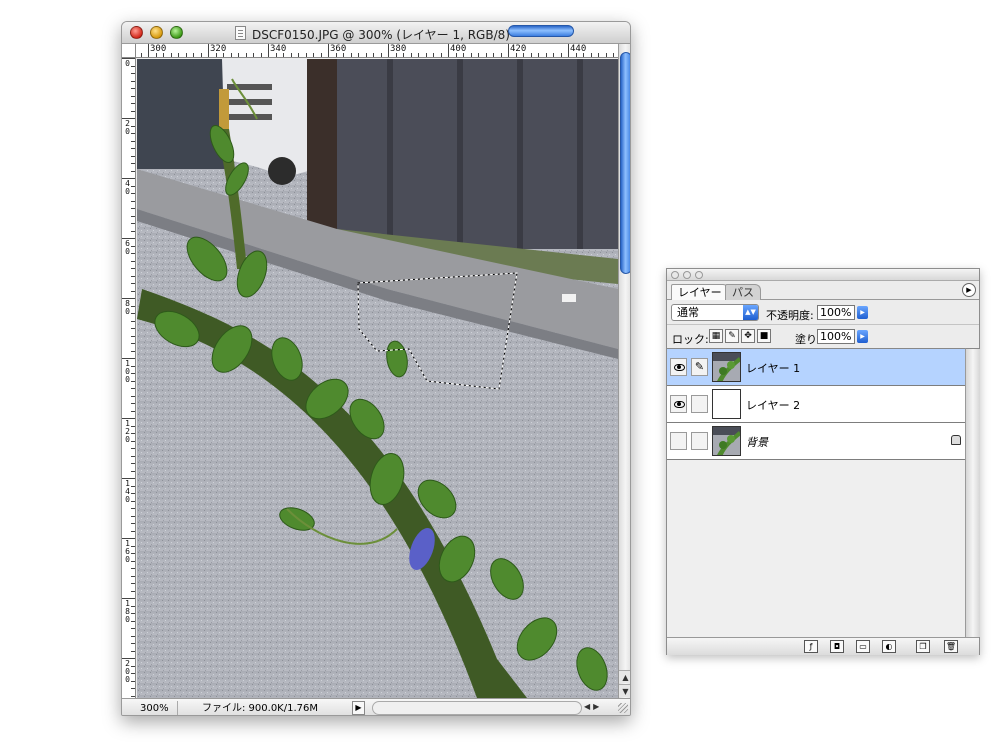 The height and width of the screenshot is (750, 1000). I want to click on adjustment-layer-icon: ◐, so click(889, 646).